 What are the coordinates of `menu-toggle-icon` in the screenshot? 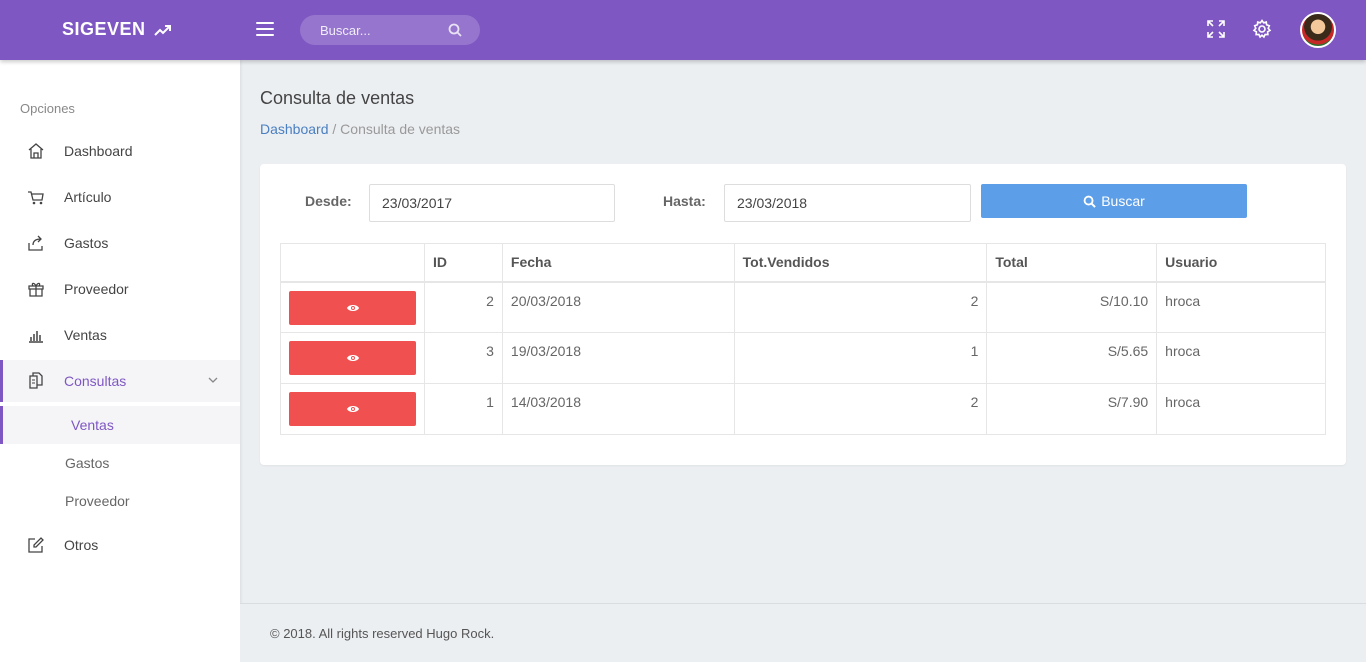 It's located at (265, 30).